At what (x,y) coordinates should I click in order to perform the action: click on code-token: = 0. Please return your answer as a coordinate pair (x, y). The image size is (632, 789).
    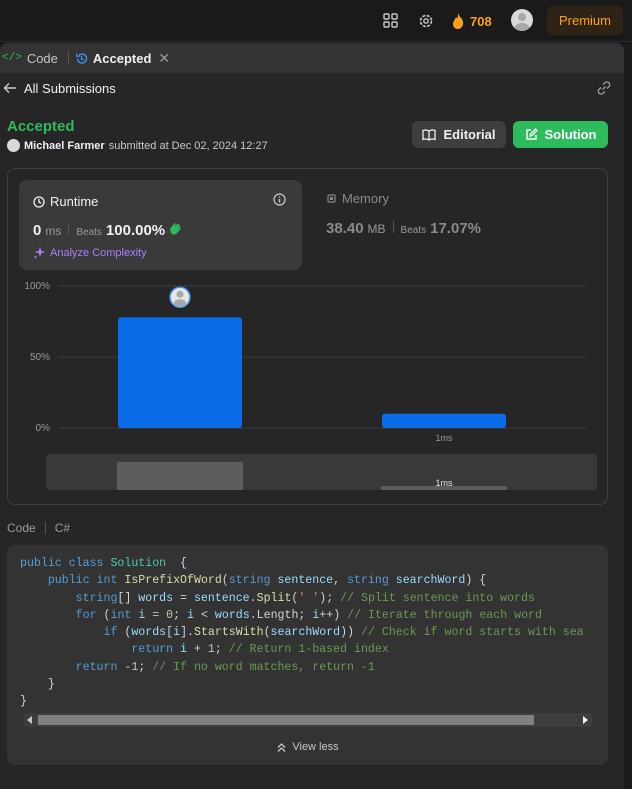
    Looking at the image, I should click on (159, 615).